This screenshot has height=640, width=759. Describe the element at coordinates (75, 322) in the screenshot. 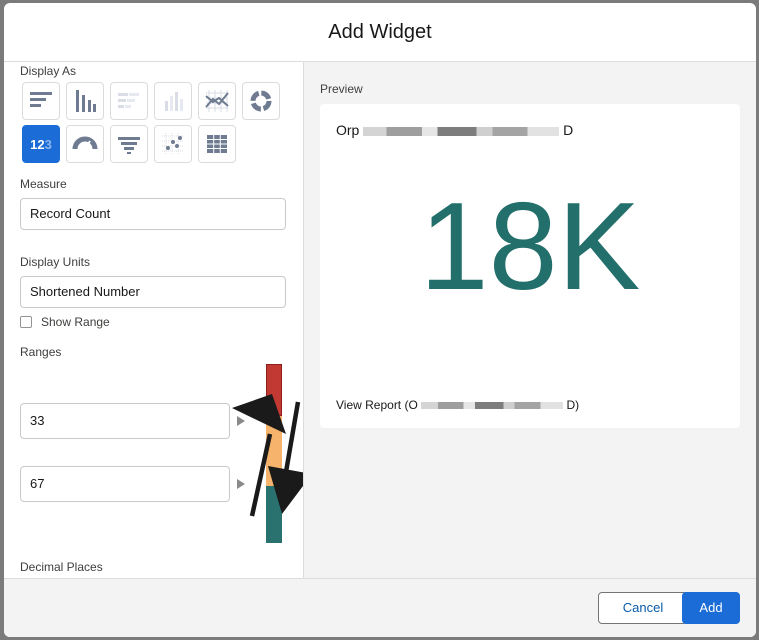

I see `show-range-label: Show Range` at that location.